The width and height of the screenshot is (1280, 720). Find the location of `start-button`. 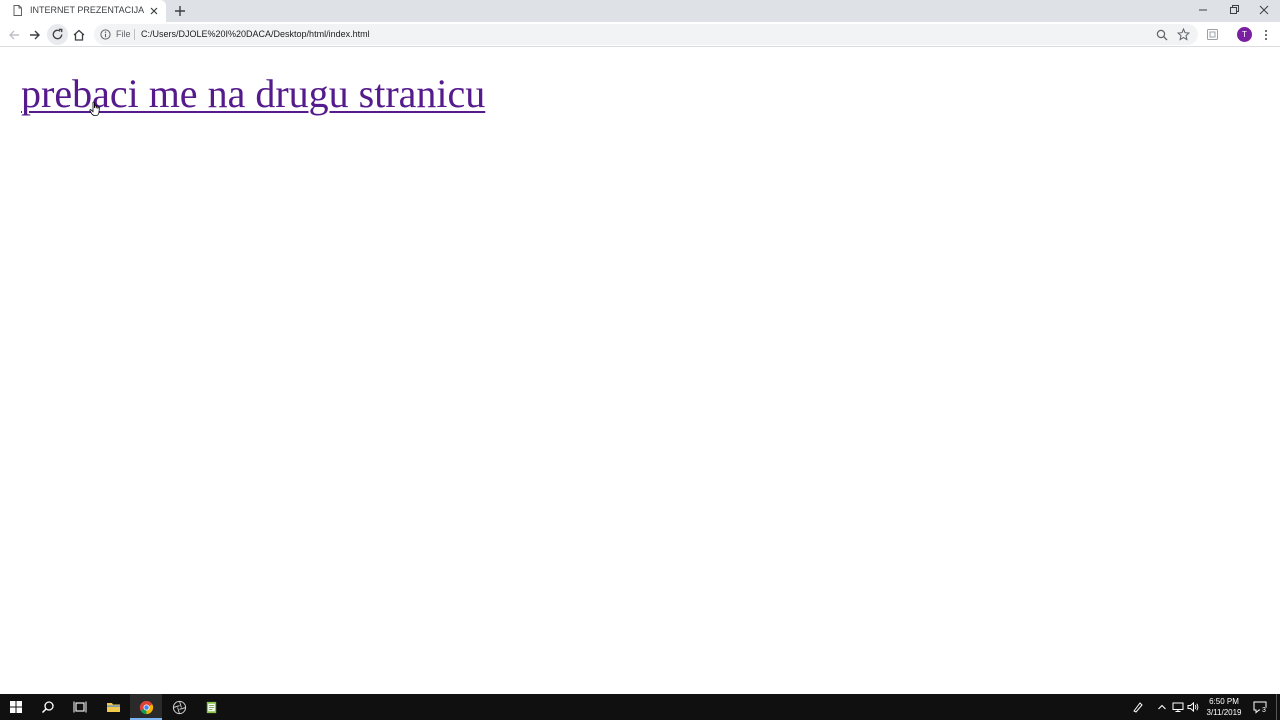

start-button is located at coordinates (16, 707).